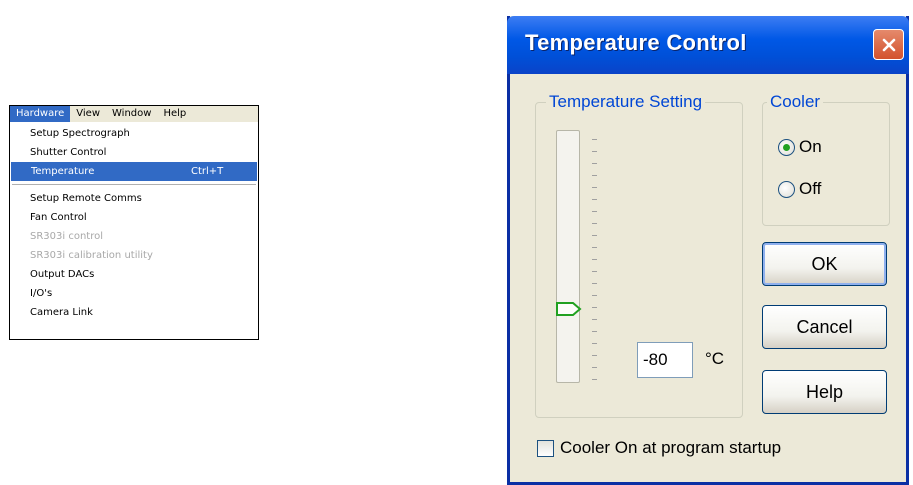 The width and height of the screenshot is (913, 485). I want to click on ok-button: OK, so click(824, 264).